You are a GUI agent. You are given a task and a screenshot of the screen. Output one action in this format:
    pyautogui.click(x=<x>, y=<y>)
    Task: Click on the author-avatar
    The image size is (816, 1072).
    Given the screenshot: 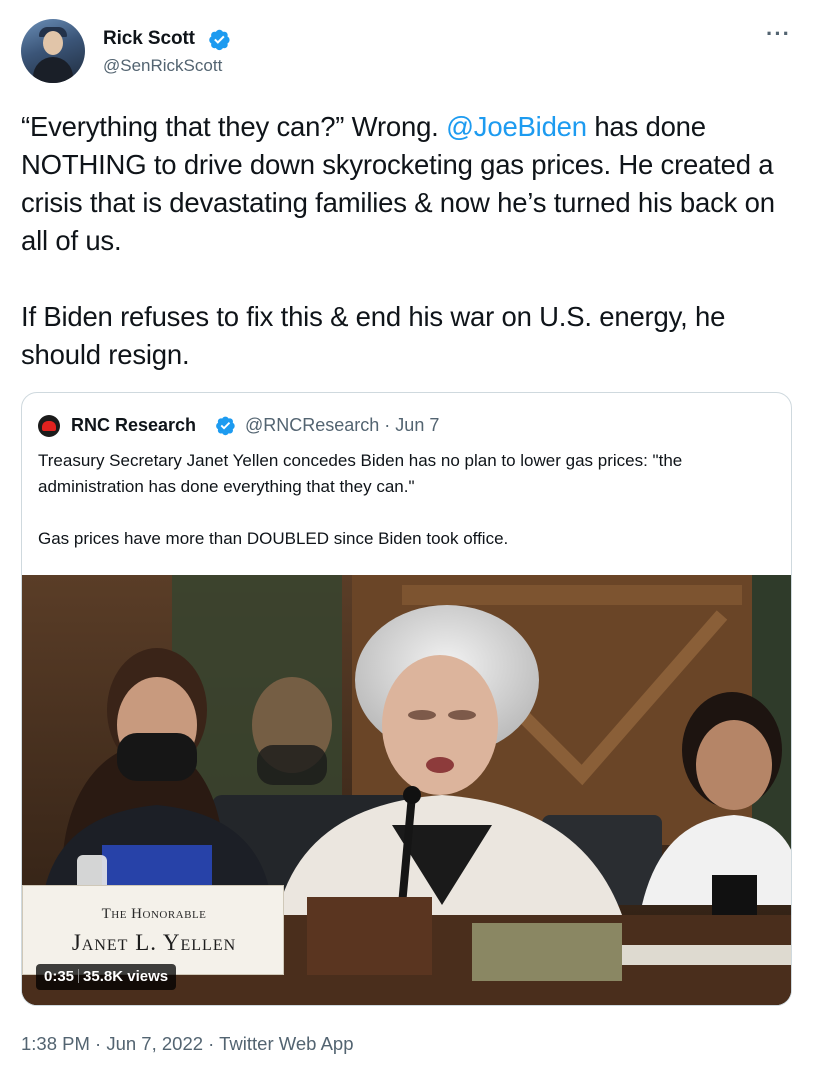 What is the action you would take?
    pyautogui.click(x=53, y=51)
    